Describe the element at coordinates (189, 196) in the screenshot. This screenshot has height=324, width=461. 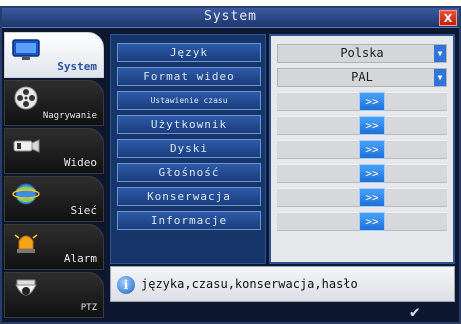
I see `menu-item-konserwacja: Konserwacja` at that location.